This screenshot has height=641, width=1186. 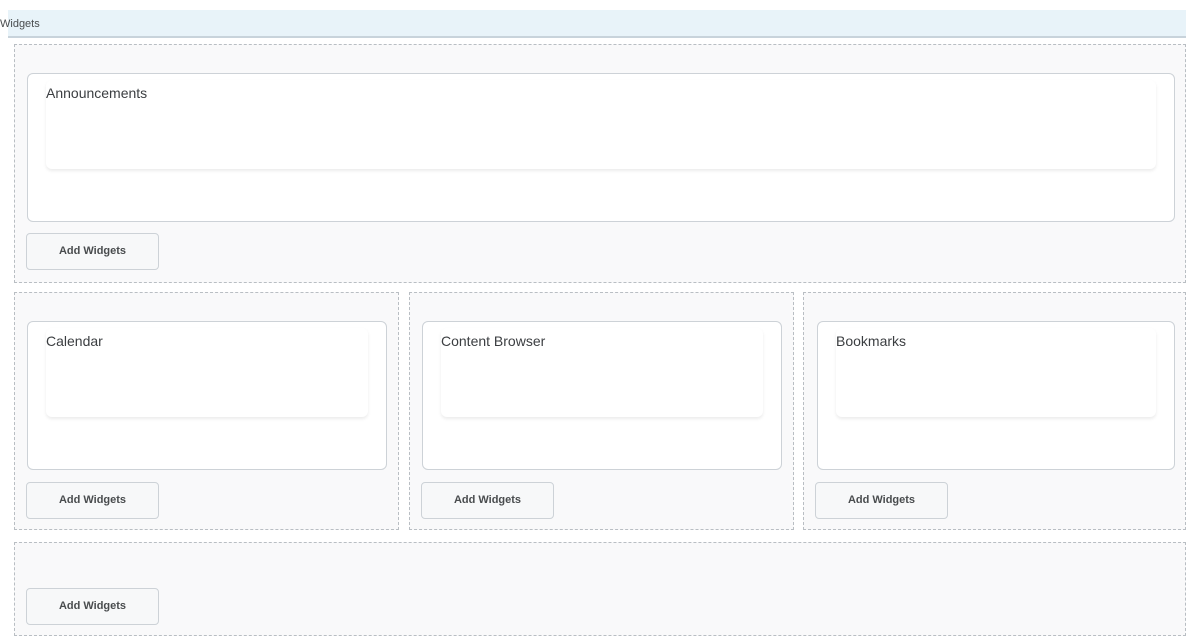 What do you see at coordinates (207, 372) in the screenshot?
I see `widget-card-body: Calendar` at bounding box center [207, 372].